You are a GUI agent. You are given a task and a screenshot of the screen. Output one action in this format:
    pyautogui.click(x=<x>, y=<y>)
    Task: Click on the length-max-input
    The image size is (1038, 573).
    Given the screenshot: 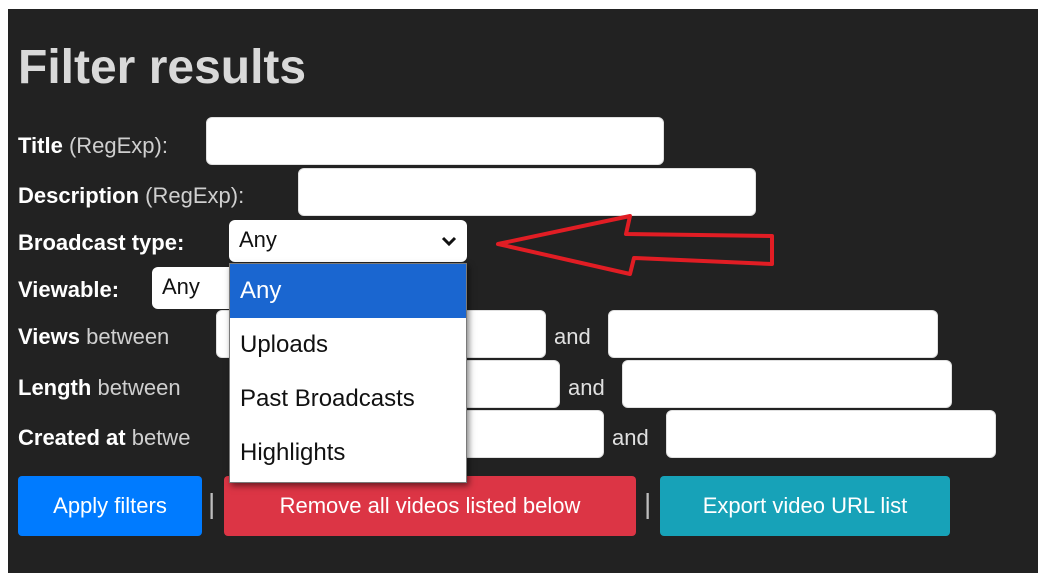 What is the action you would take?
    pyautogui.click(x=787, y=384)
    